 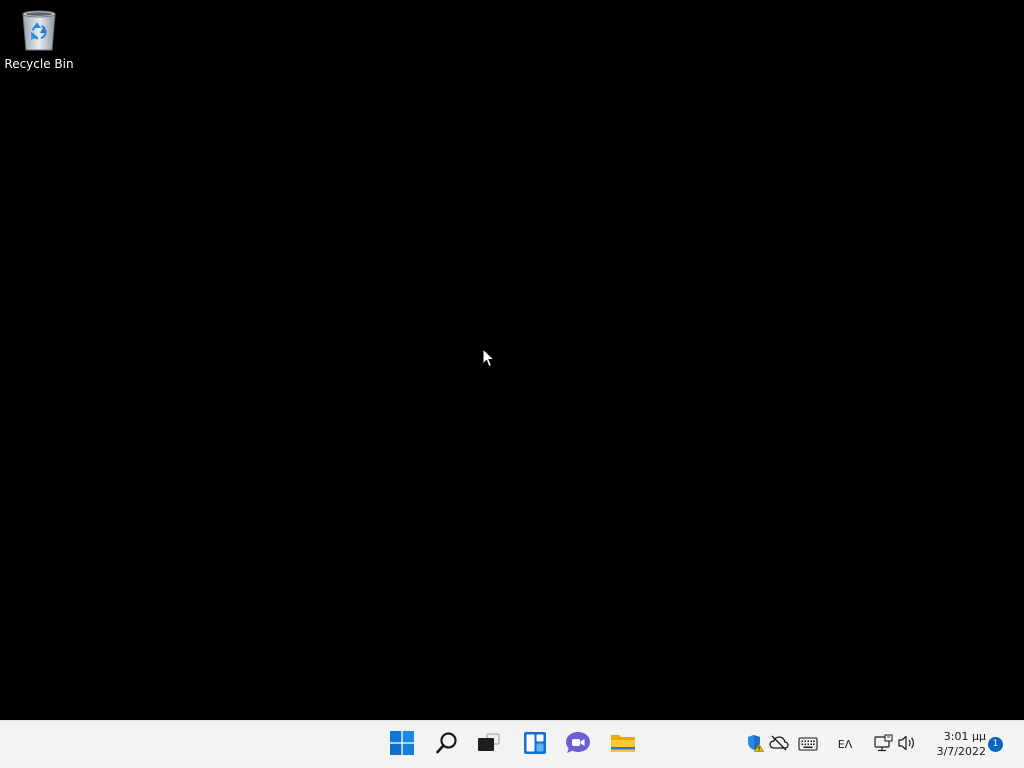 What do you see at coordinates (961, 751) in the screenshot?
I see `clock-date: 3/7/2022` at bounding box center [961, 751].